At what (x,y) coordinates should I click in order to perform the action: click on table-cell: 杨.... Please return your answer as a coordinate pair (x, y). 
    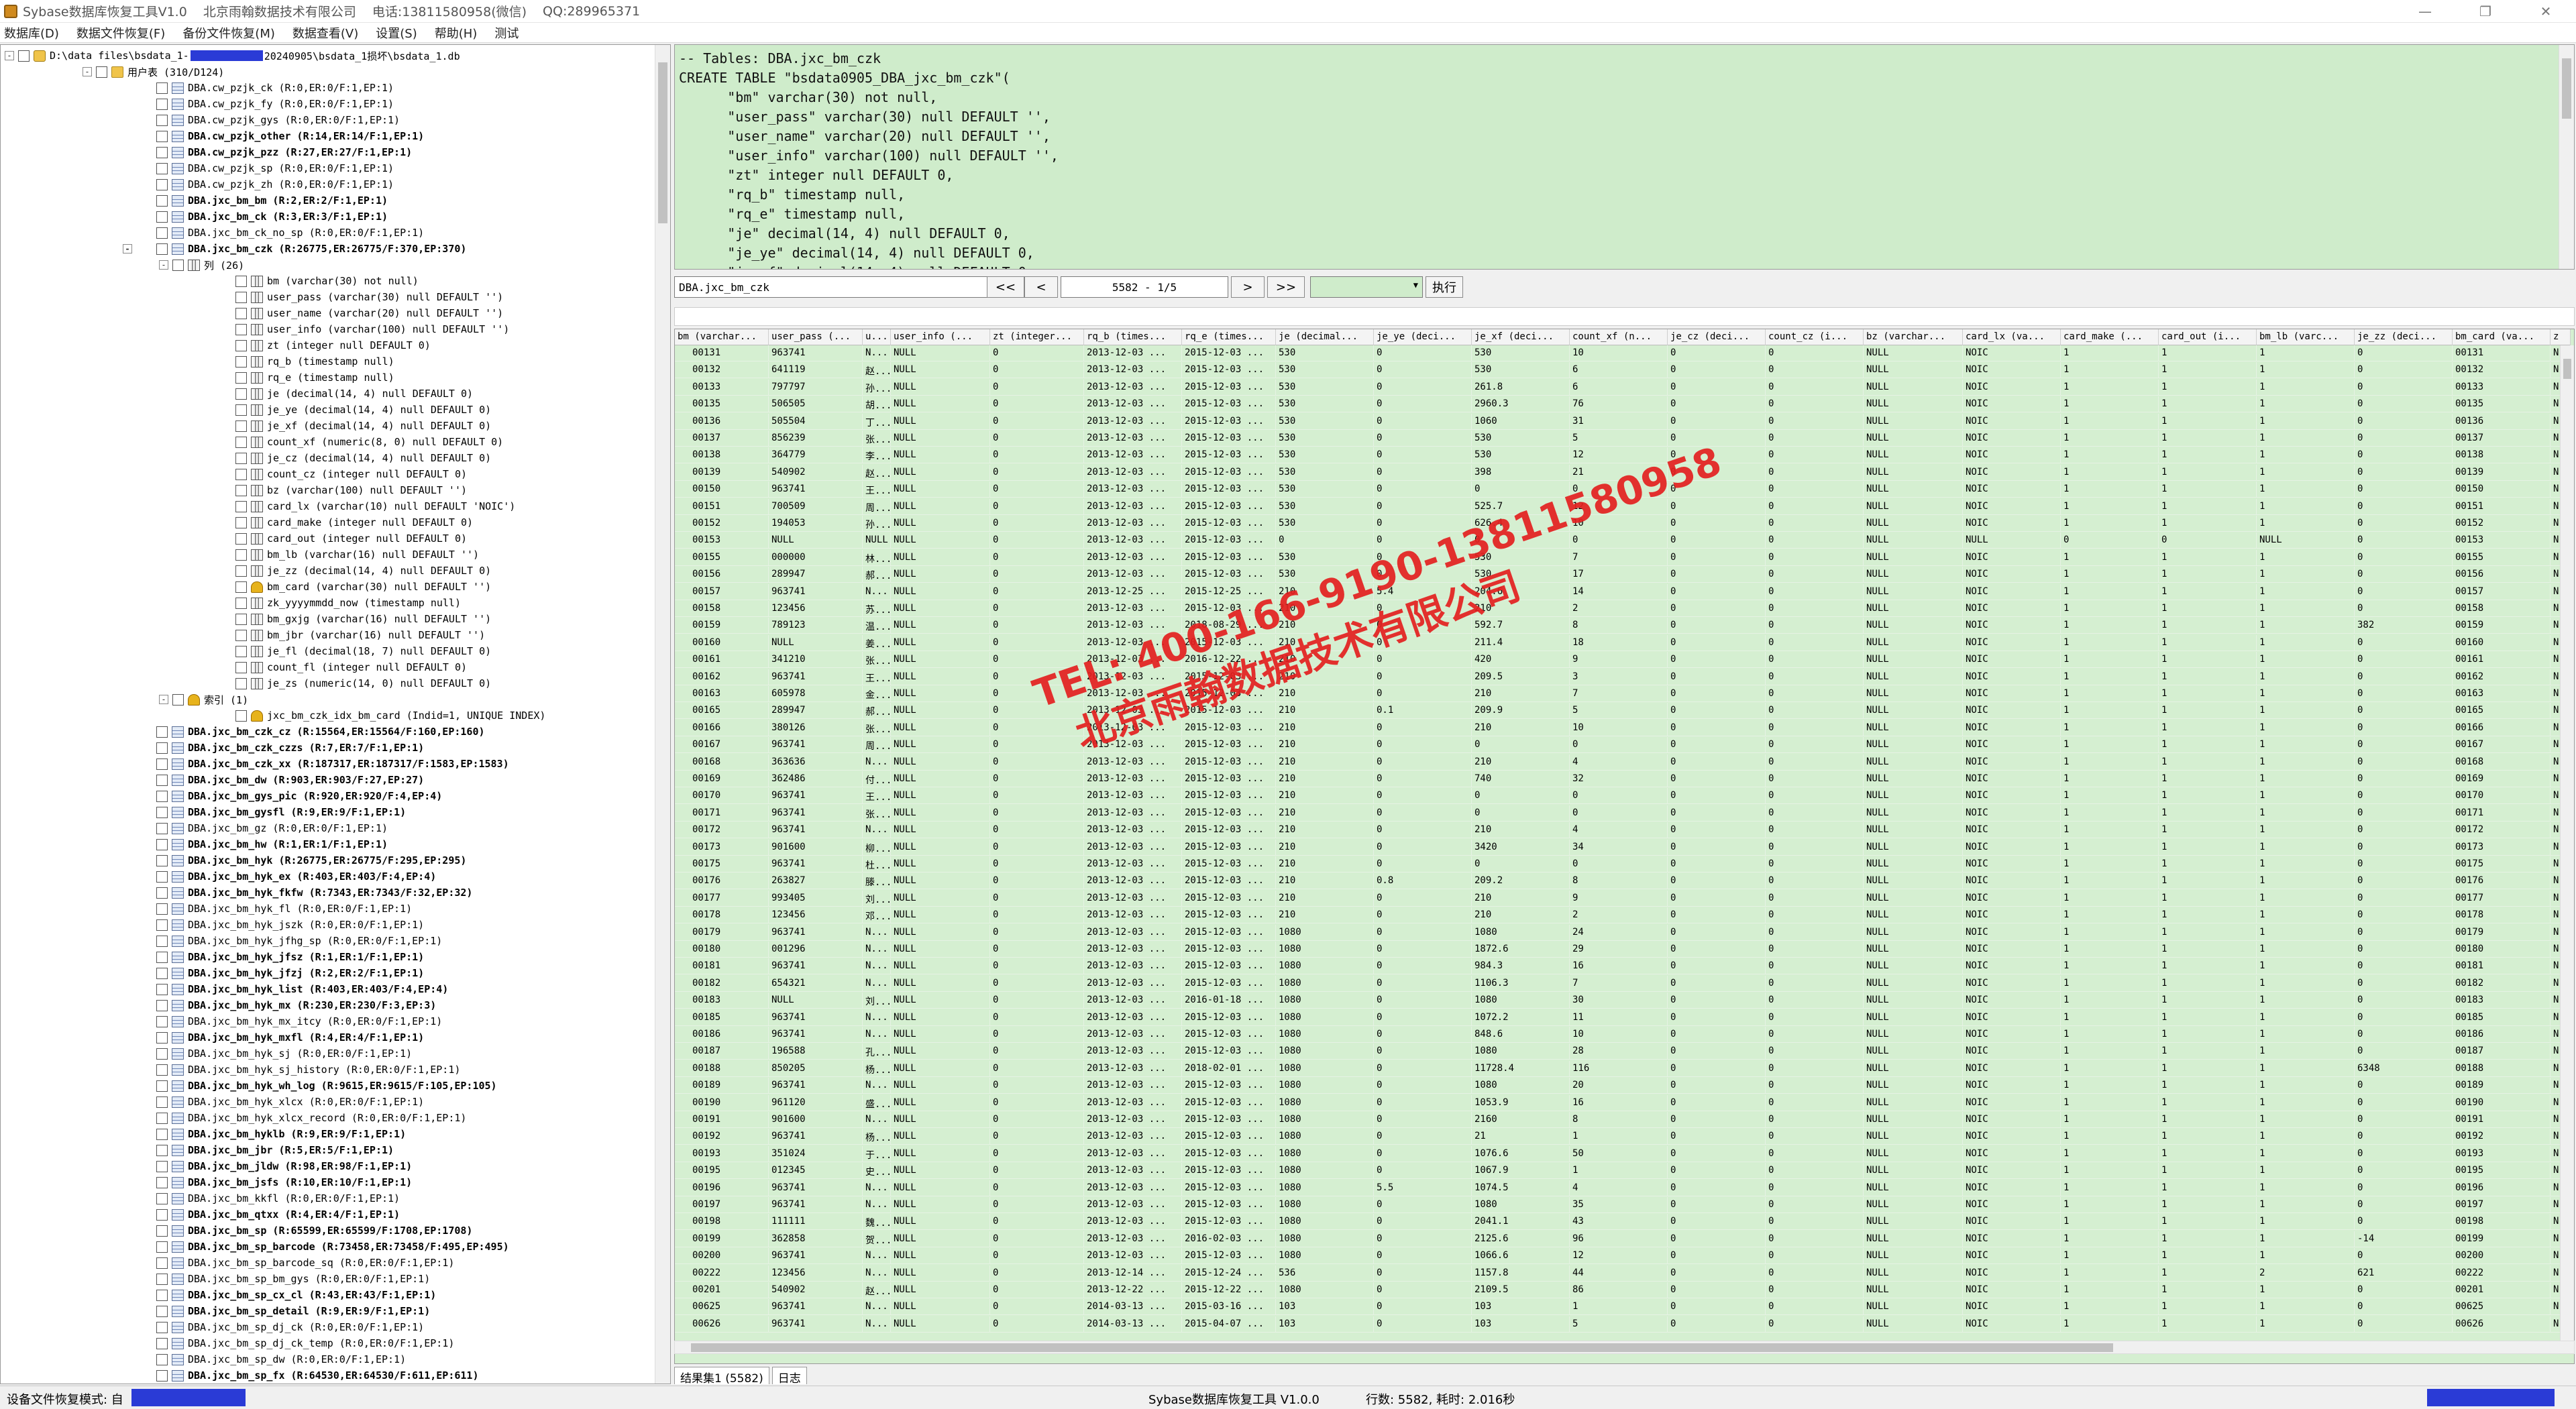
    Looking at the image, I should click on (877, 1068).